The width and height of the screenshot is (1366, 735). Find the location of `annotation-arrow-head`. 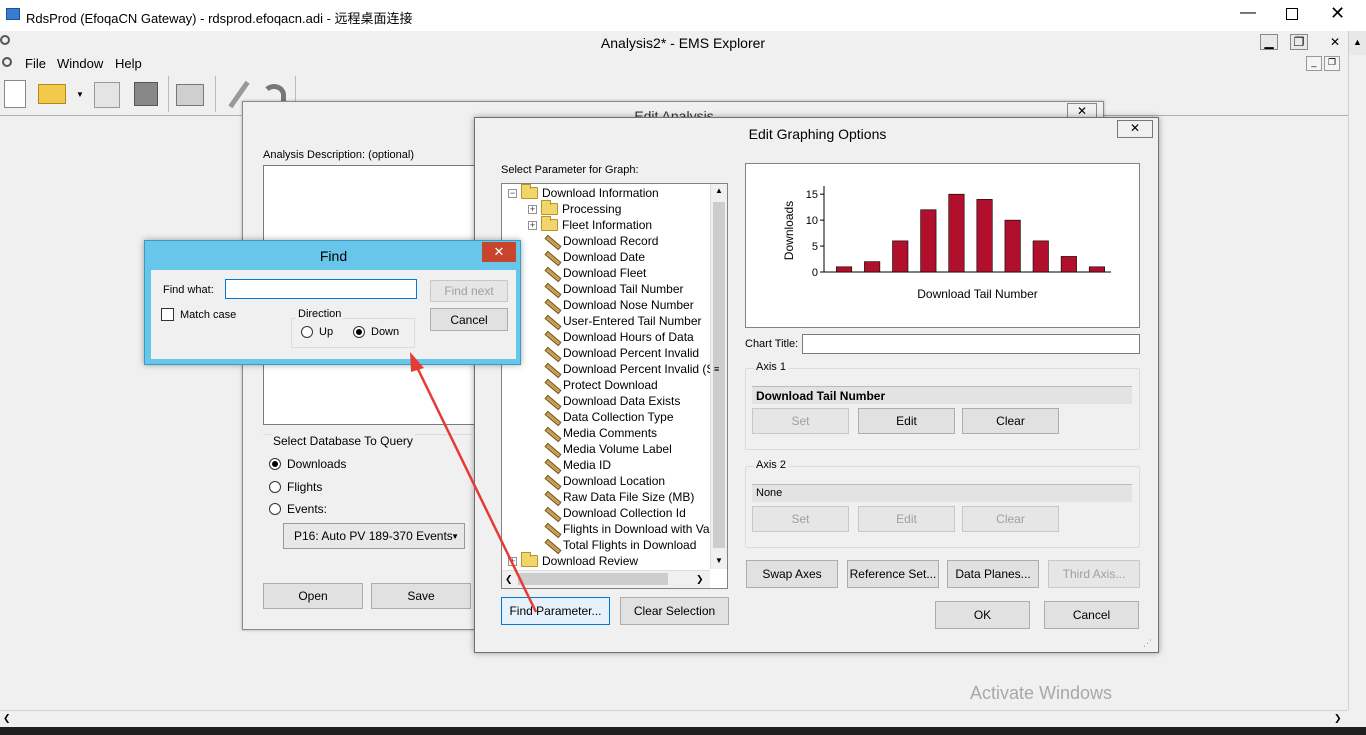

annotation-arrow-head is located at coordinates (417, 362).